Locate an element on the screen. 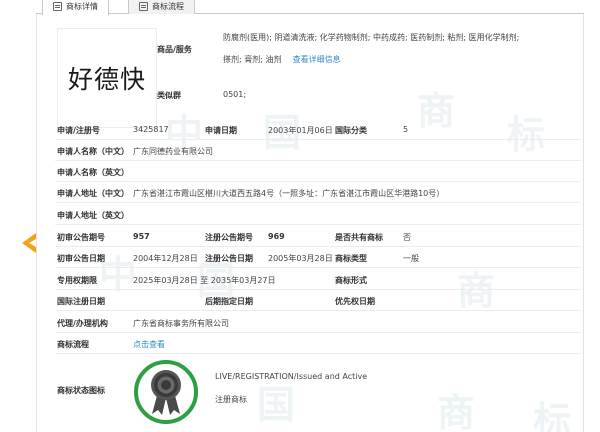  address-en-label: 申请人地址（英文） is located at coordinates (93, 215).